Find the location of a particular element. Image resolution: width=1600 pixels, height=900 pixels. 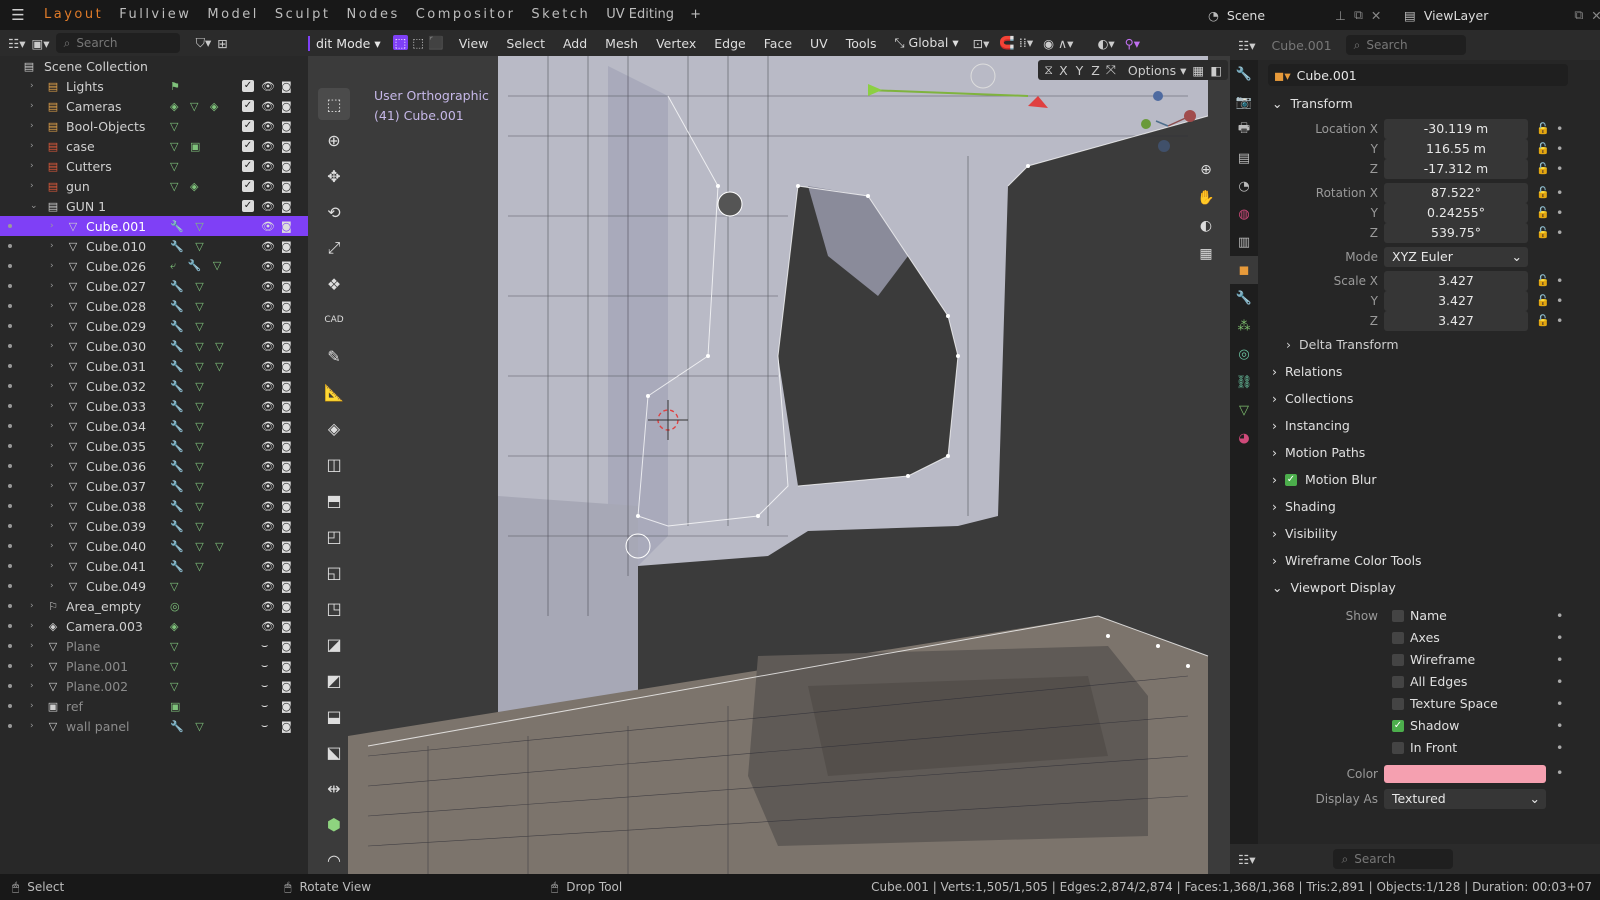

measure-icon: 📐 is located at coordinates (334, 392).